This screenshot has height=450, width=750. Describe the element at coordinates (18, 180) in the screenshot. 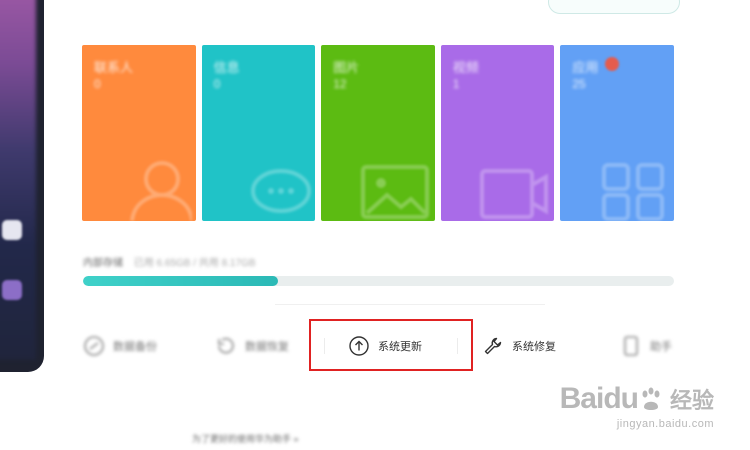

I see `device-screen` at that location.